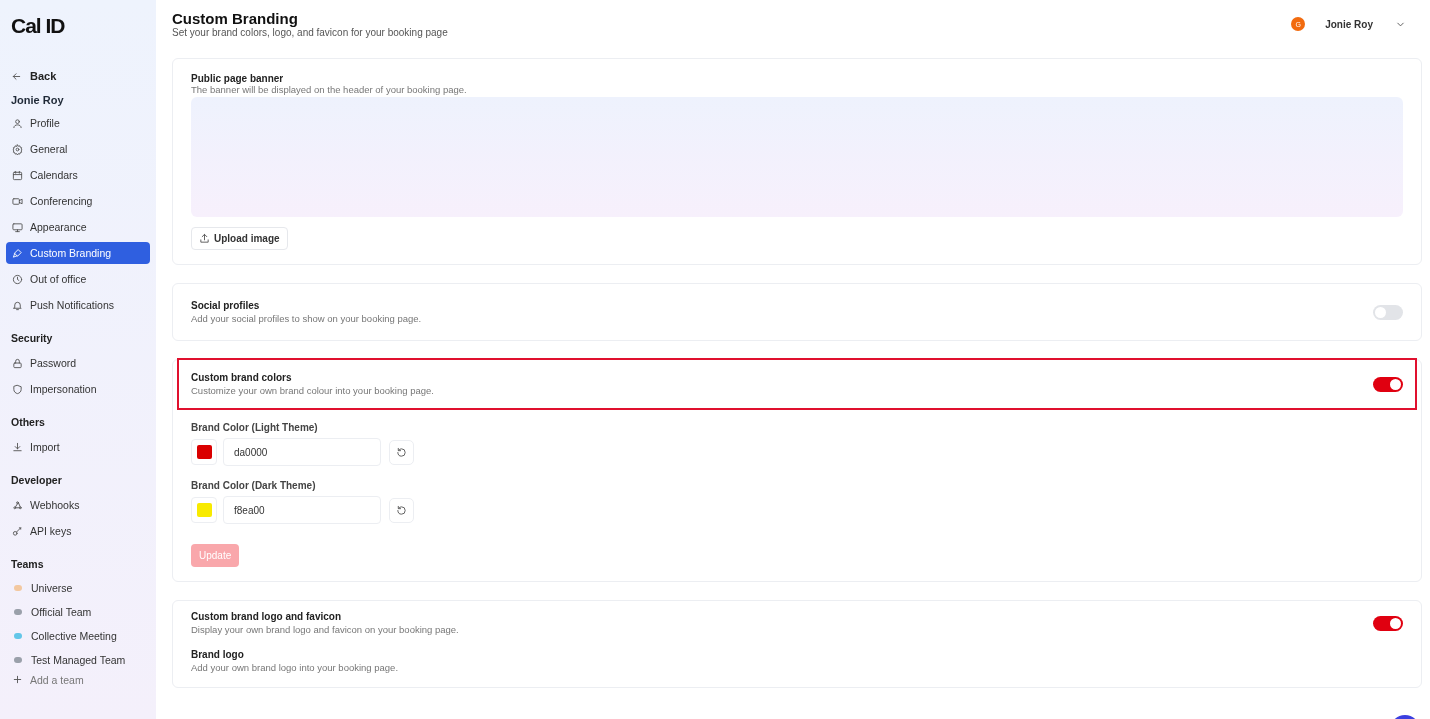 This screenshot has width=1430, height=719. What do you see at coordinates (27, 564) in the screenshot?
I see `section-heading: Teams` at bounding box center [27, 564].